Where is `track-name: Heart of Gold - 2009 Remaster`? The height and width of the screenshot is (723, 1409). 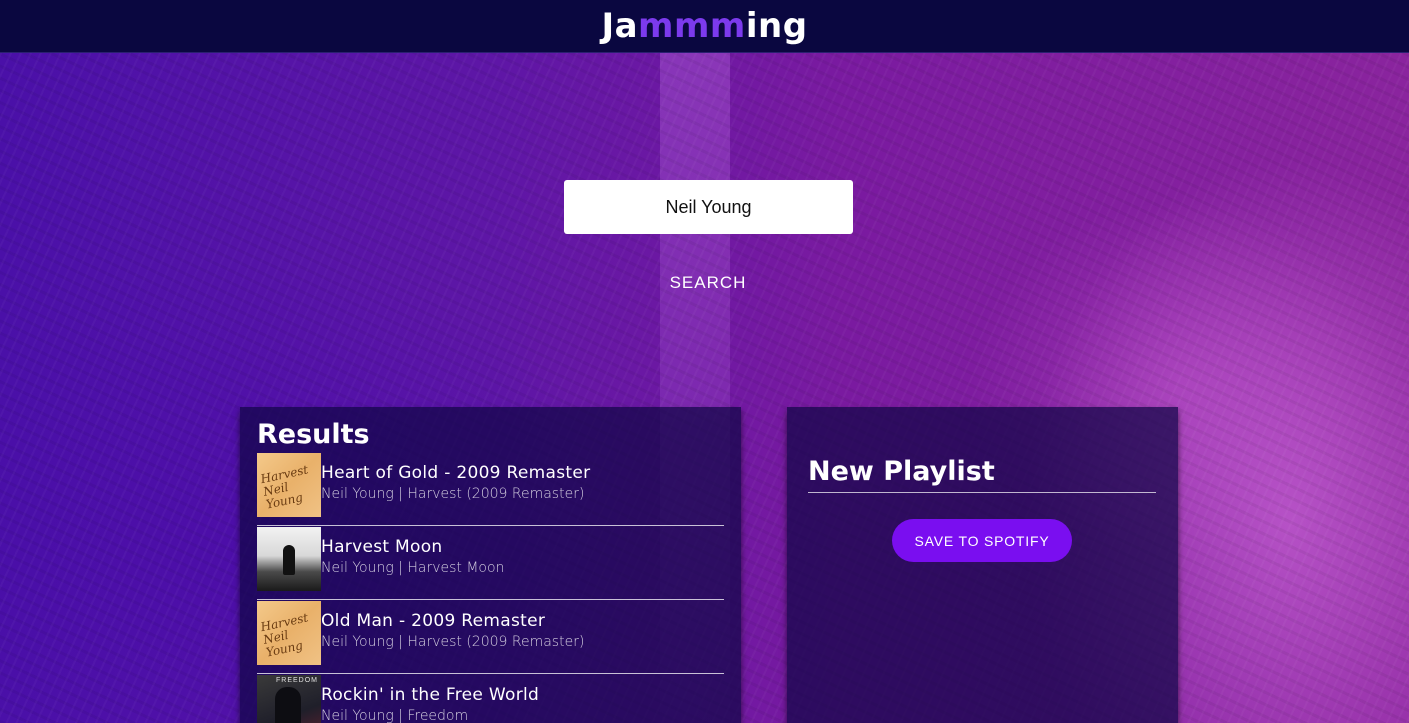 track-name: Heart of Gold - 2009 Remaster is located at coordinates (456, 473).